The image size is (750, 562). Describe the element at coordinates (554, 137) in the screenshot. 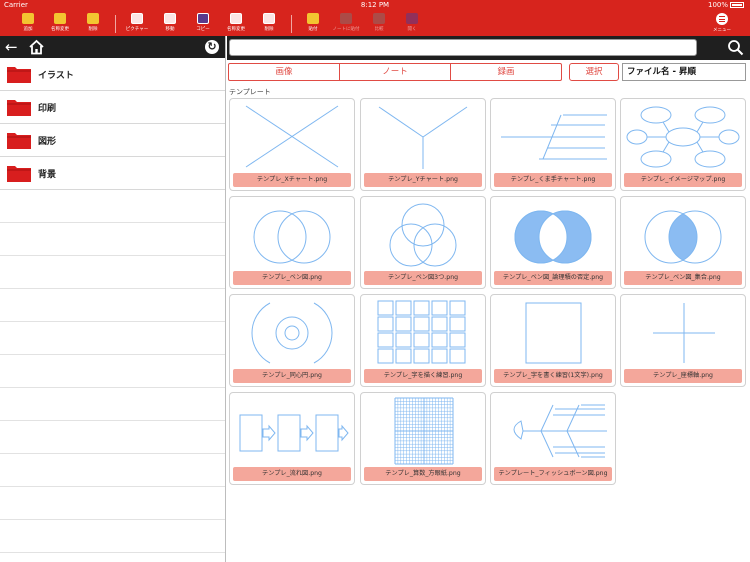

I see `rake-chart-icon` at that location.